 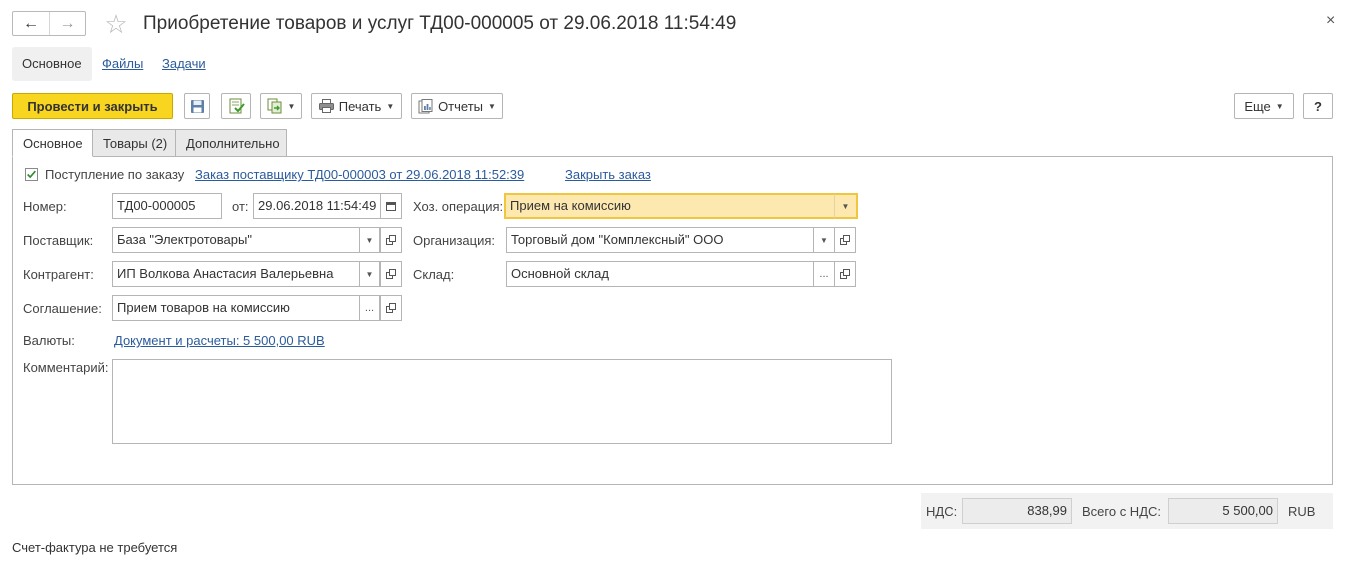 I want to click on number-field: ТД00-000005, so click(x=167, y=206).